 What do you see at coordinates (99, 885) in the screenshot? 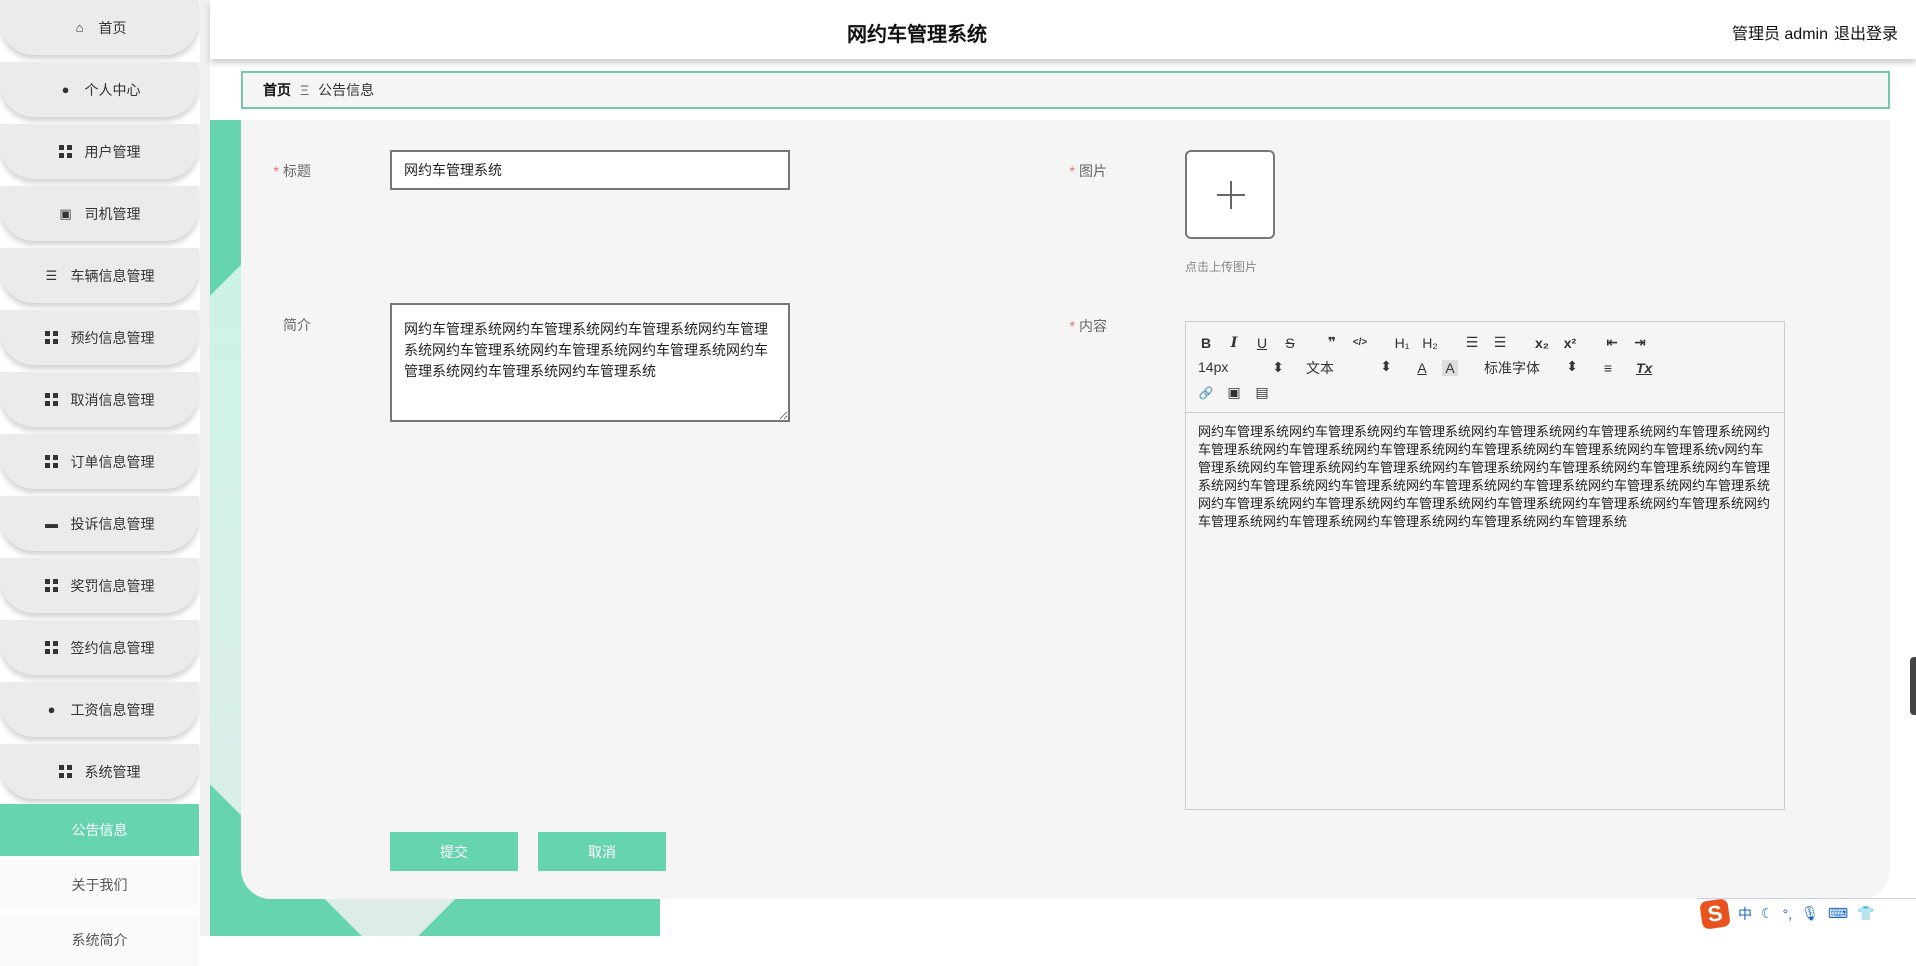
I see `sidebar-subitem: 关于我们` at bounding box center [99, 885].